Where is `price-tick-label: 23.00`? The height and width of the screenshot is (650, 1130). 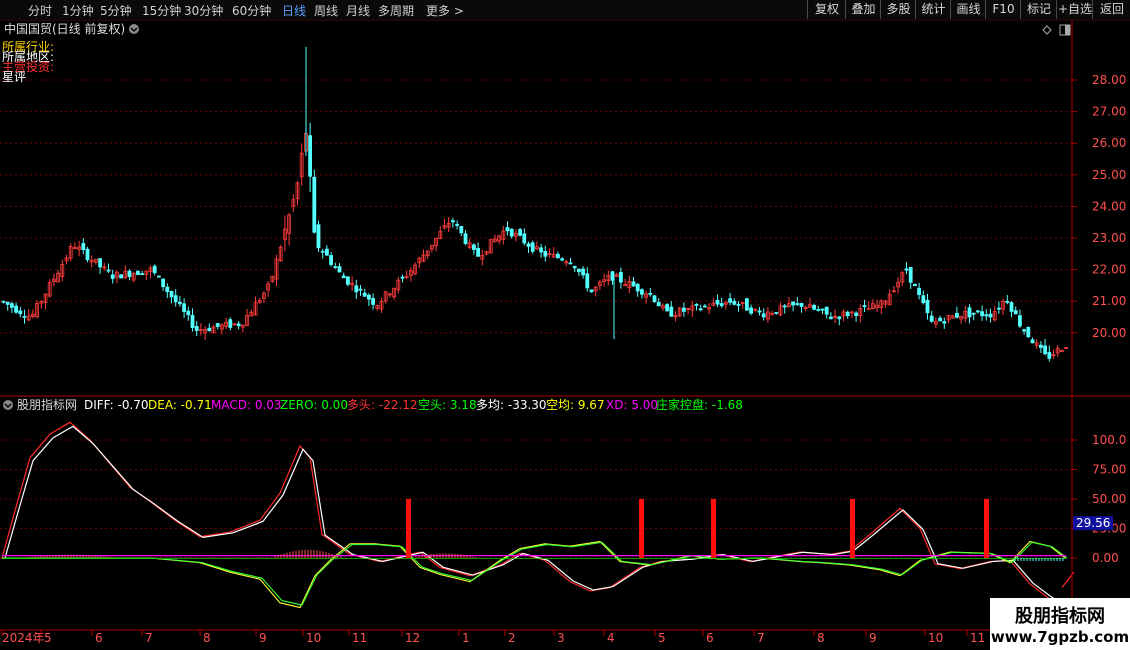
price-tick-label: 23.00 is located at coordinates (1109, 238).